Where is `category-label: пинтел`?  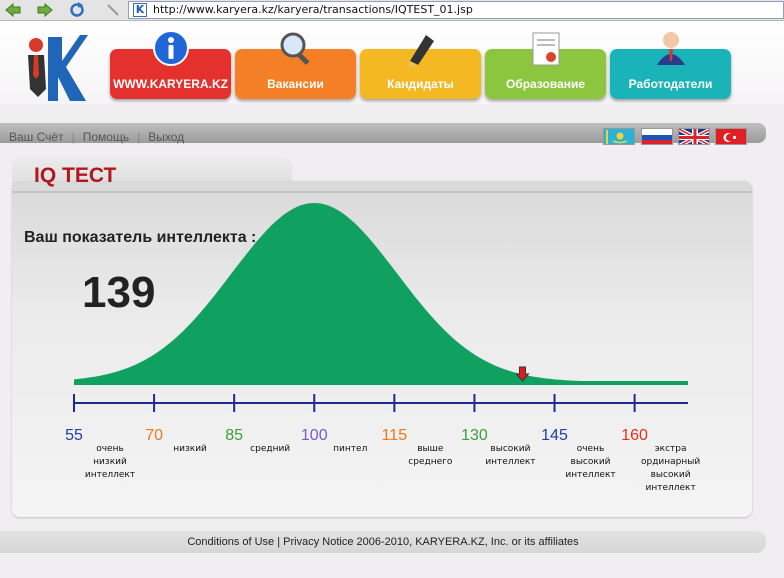 category-label: пинтел is located at coordinates (350, 449).